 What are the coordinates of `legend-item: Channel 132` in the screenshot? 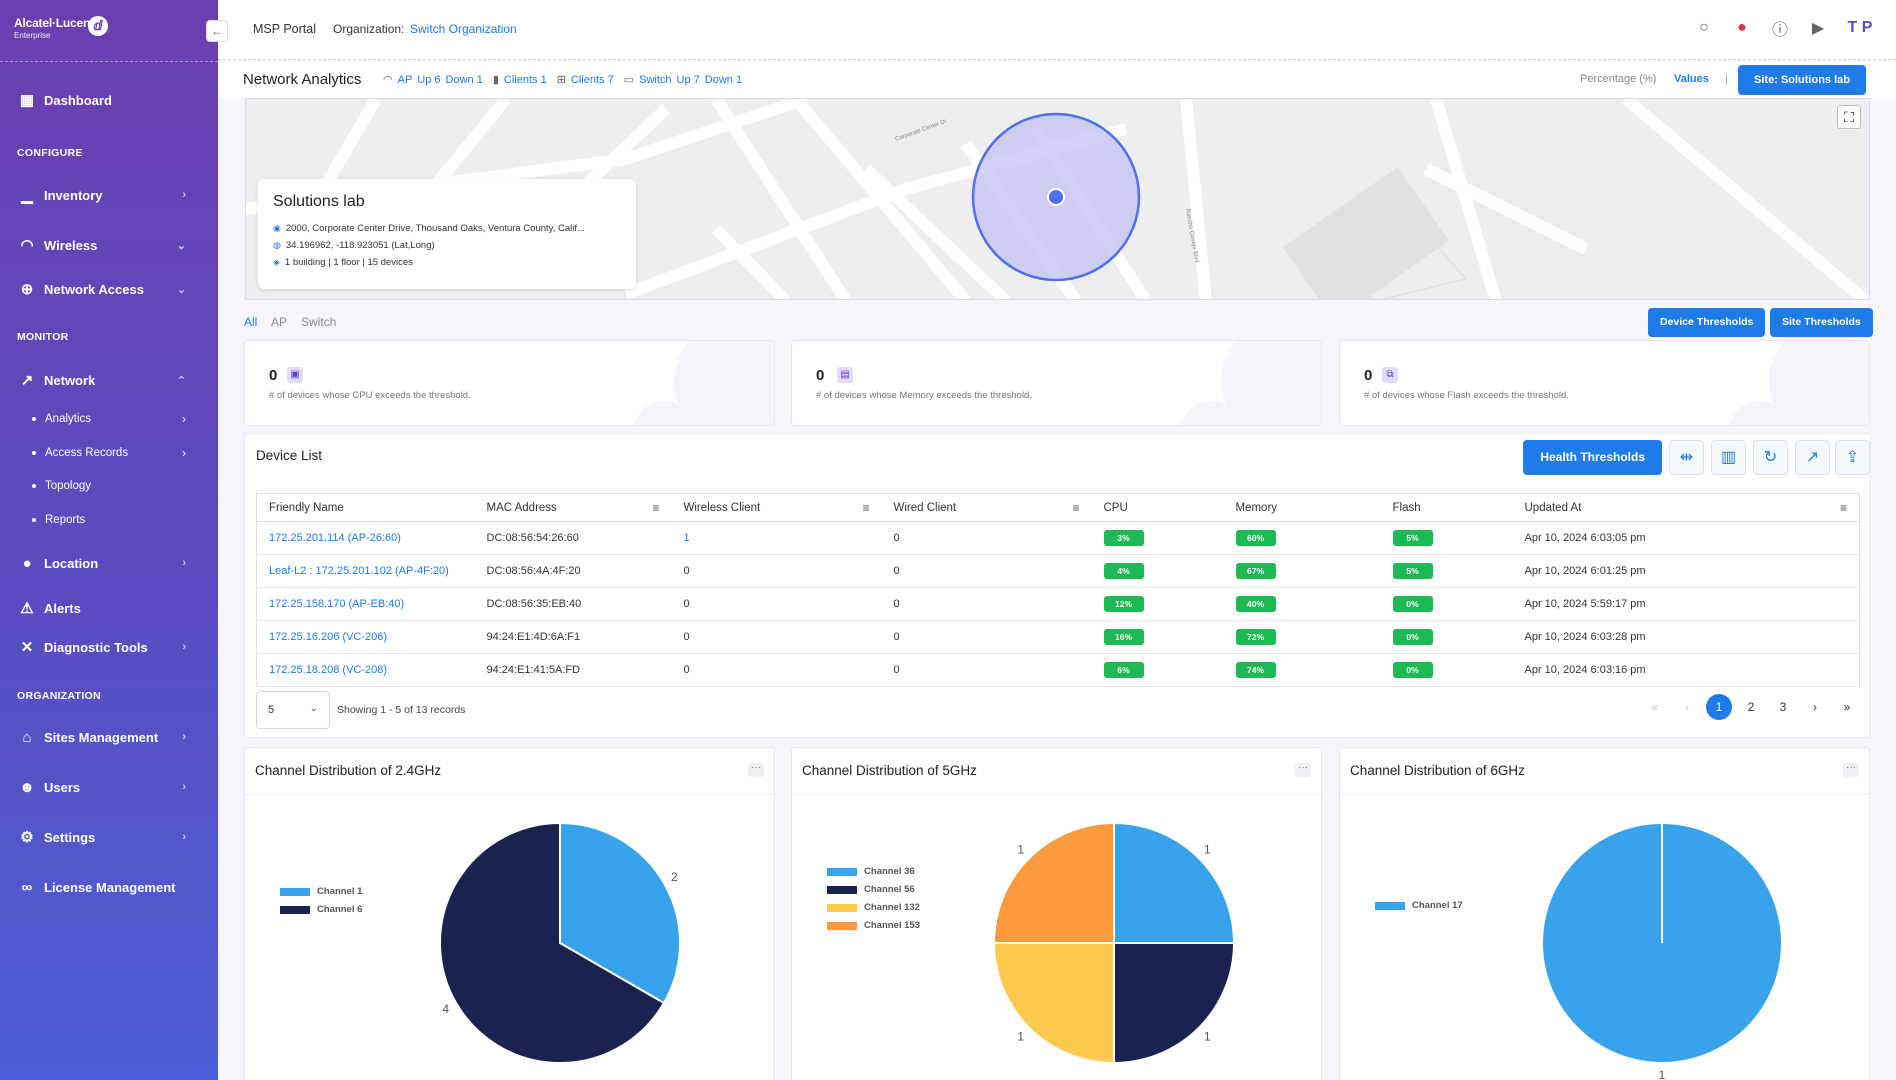 It's located at (873, 907).